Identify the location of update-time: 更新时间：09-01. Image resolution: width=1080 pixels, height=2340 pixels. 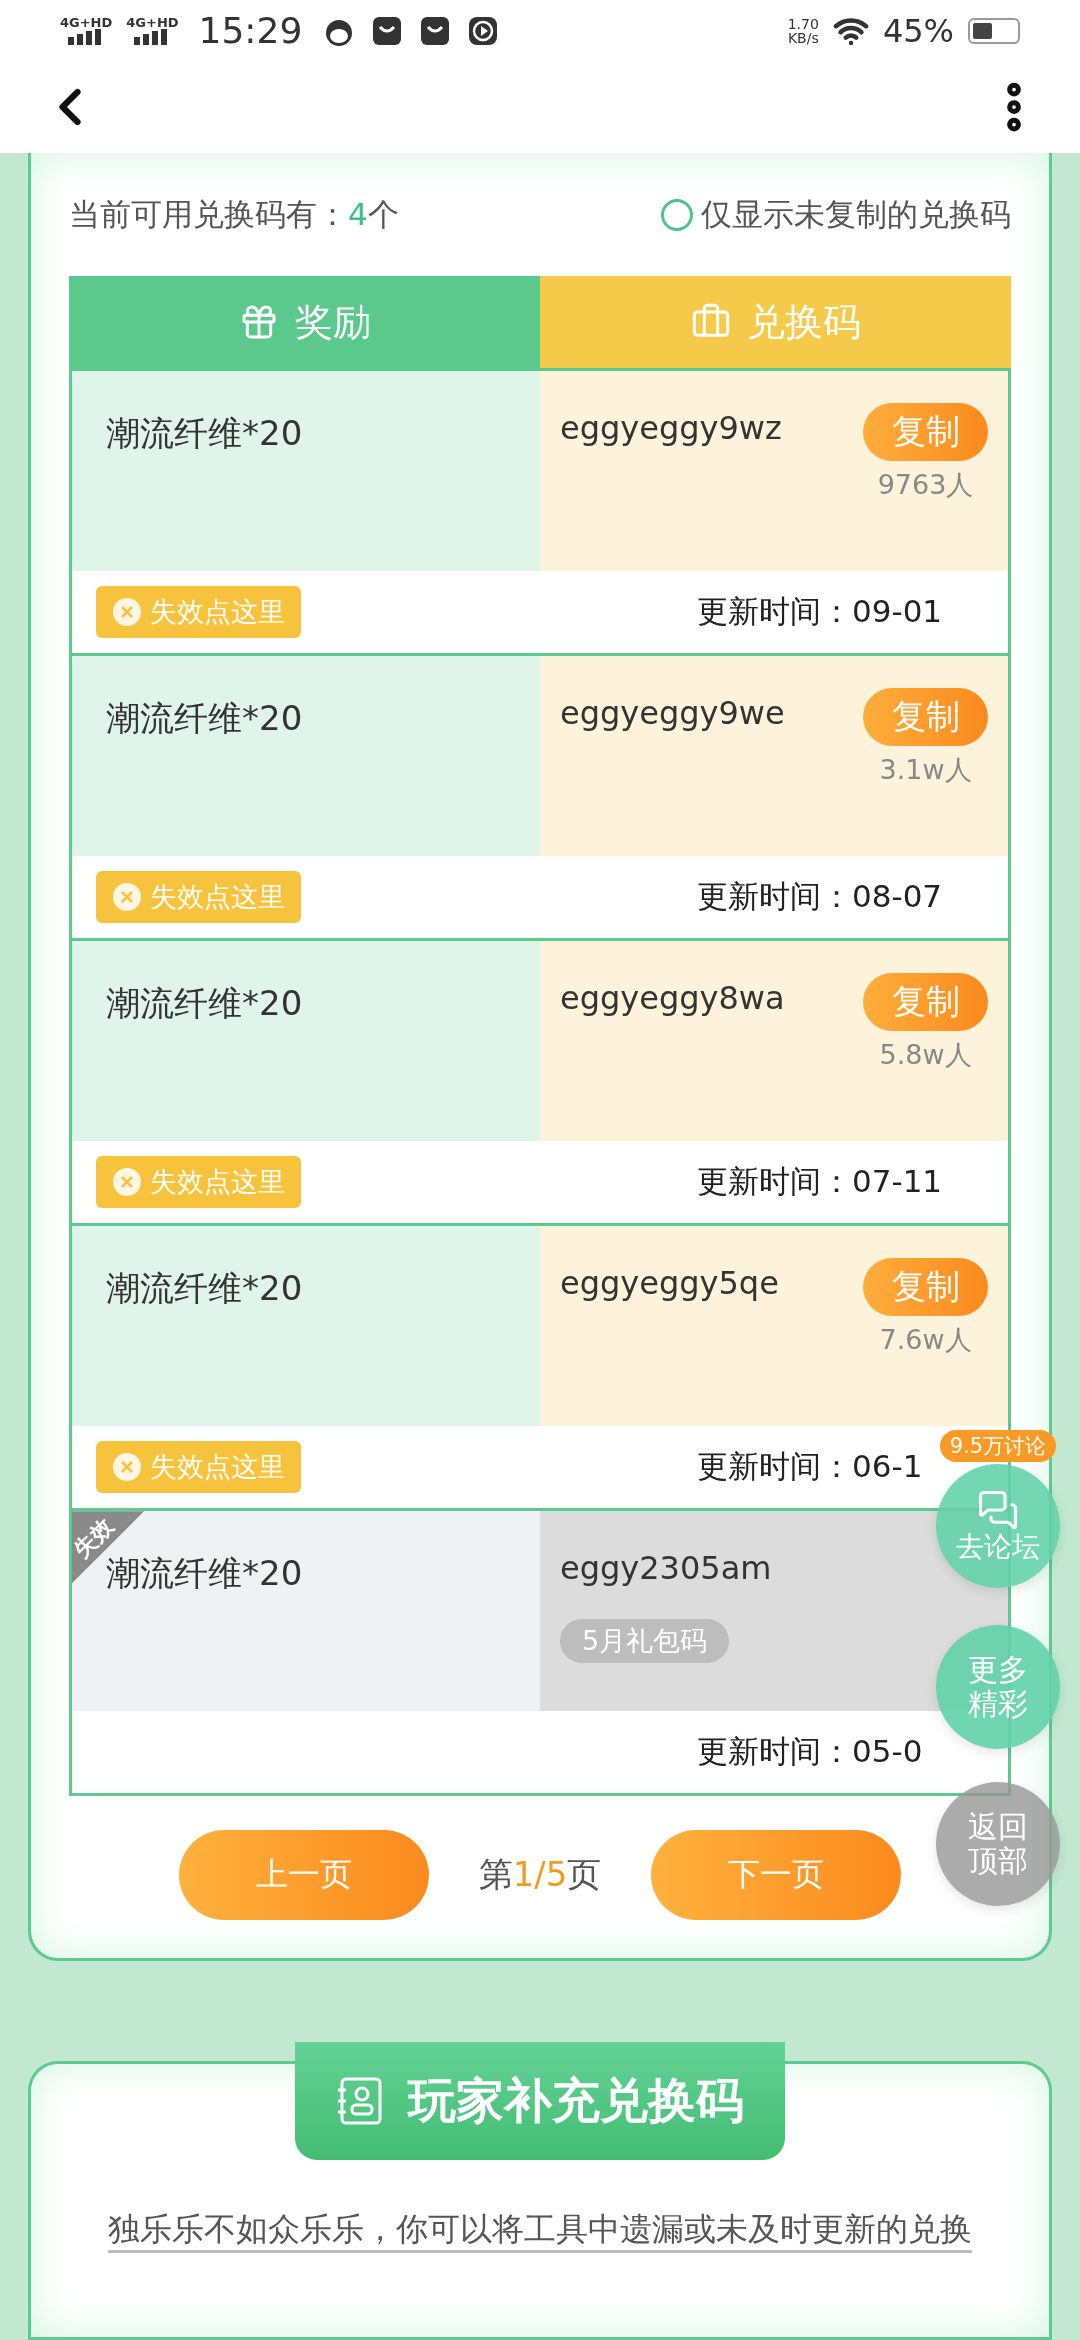
(820, 612).